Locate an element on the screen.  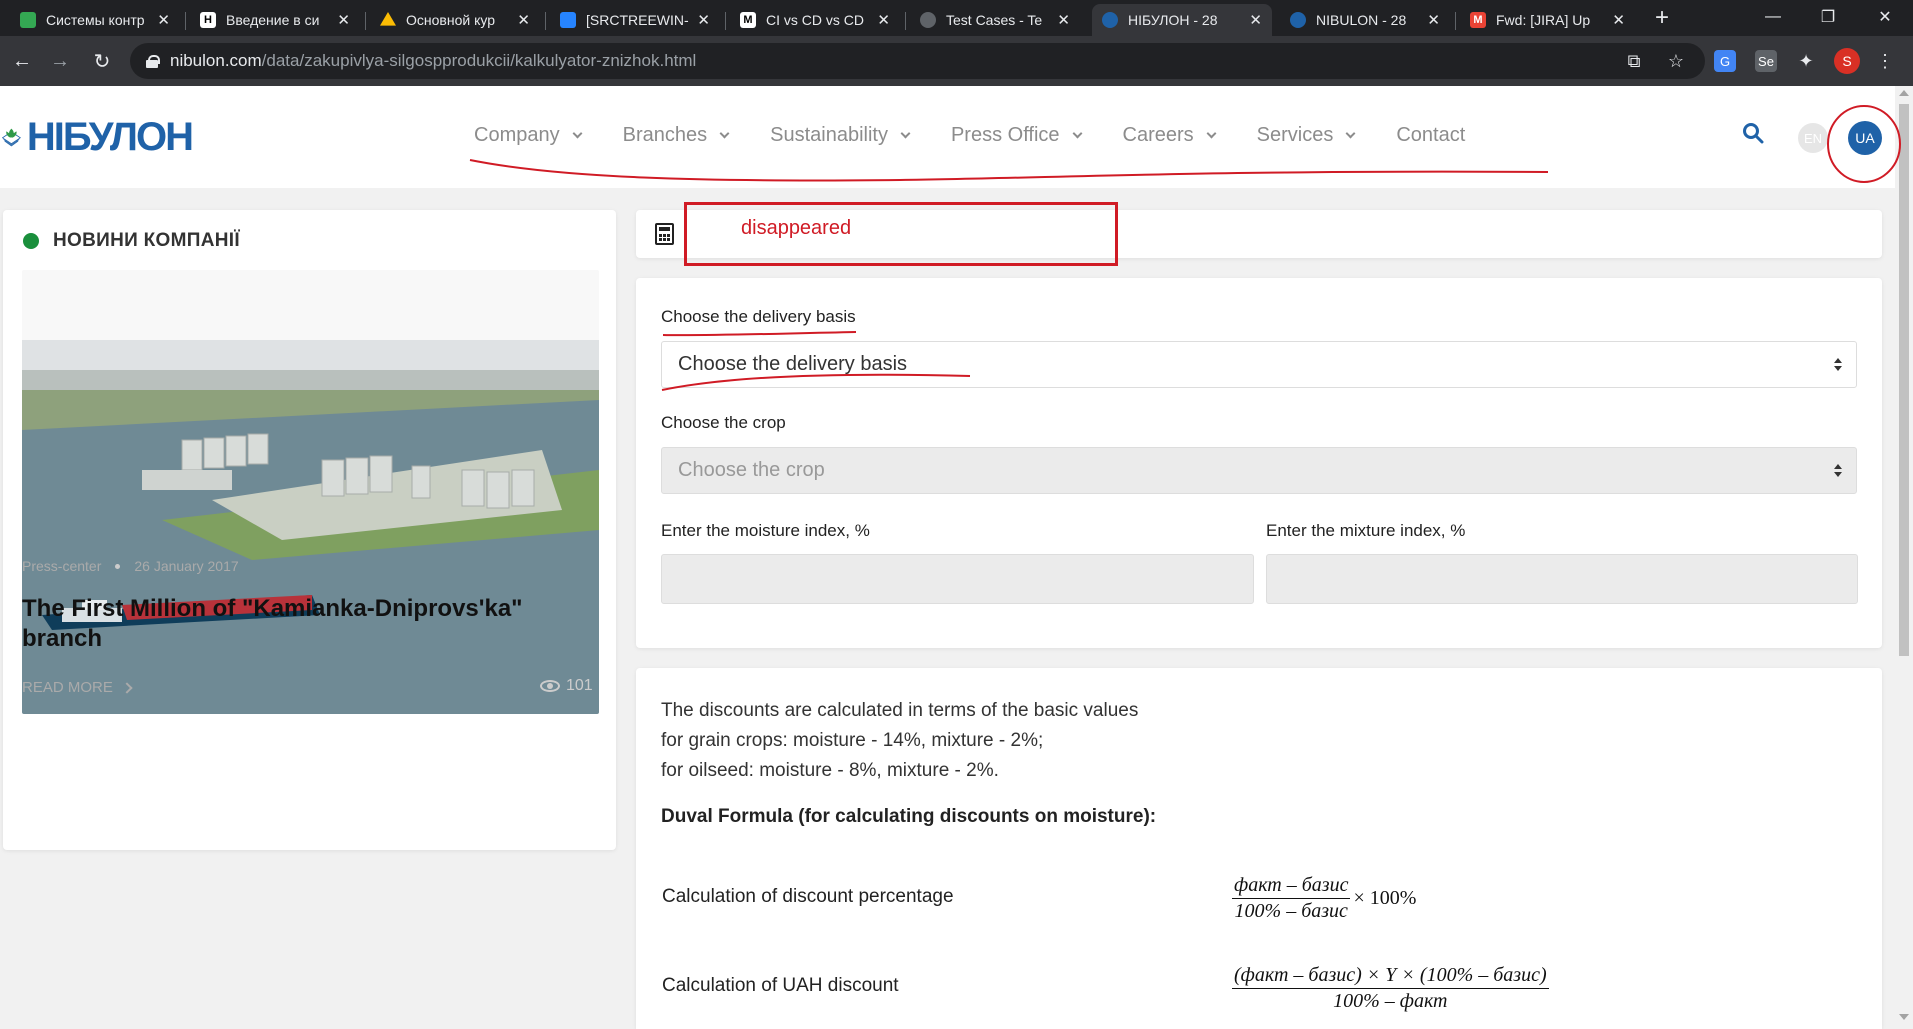
browser-tab: Основной кур ✕ is located at coordinates (455, 20).